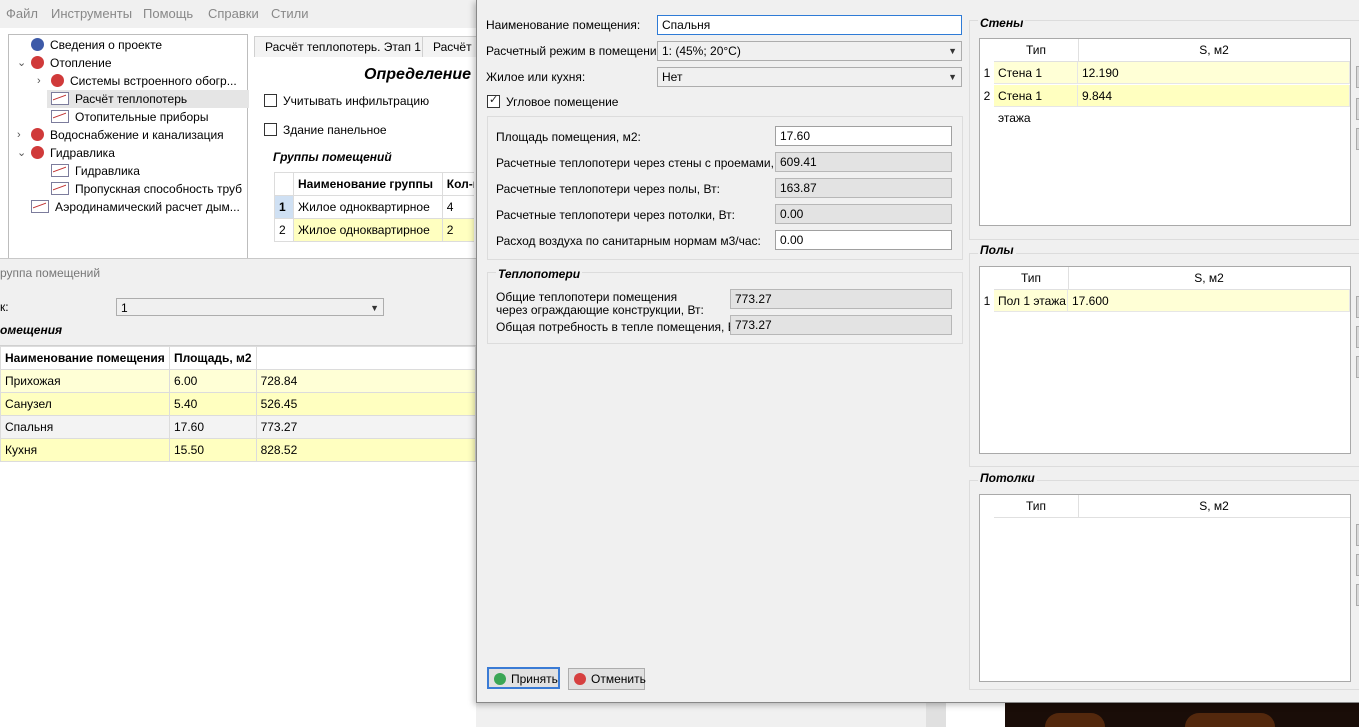  I want to click on tree-item-pipe-capacity: Пропускная способность труб, so click(146, 189).